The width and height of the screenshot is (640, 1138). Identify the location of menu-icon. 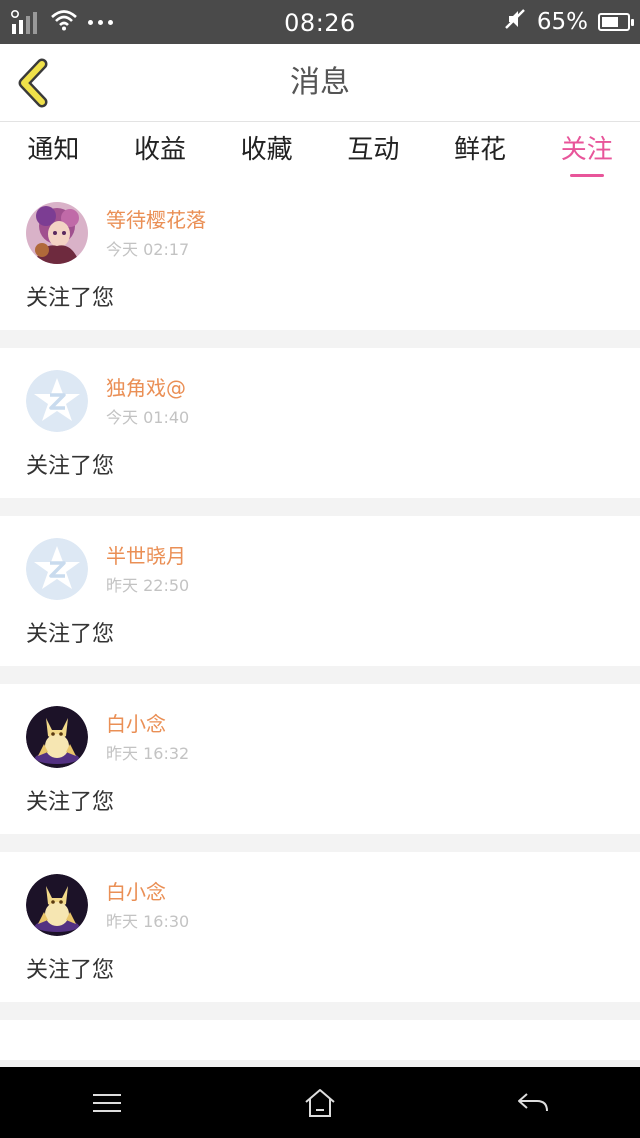
(106, 1102).